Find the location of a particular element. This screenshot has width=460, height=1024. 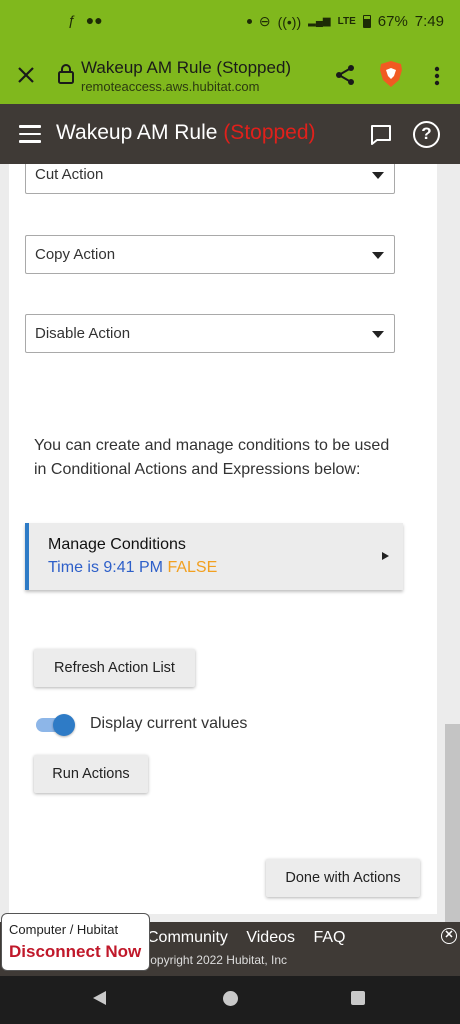

footer-links: Community Videos FAQ is located at coordinates (253, 938).